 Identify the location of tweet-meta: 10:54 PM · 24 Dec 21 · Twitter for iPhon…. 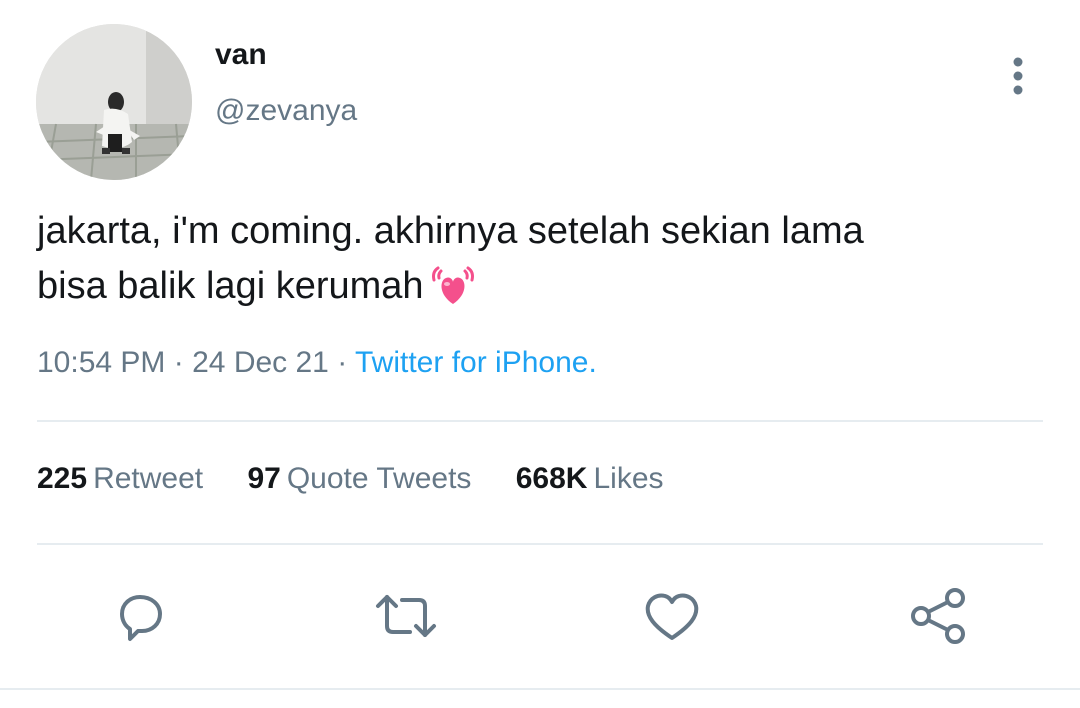
(317, 363).